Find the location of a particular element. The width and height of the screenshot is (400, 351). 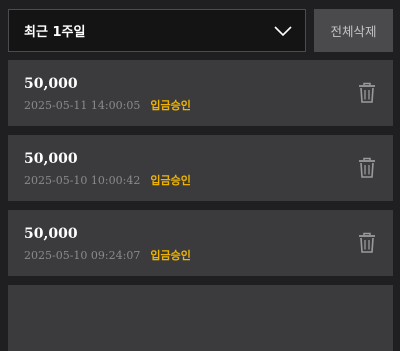

chevron-down-icon is located at coordinates (283, 30).